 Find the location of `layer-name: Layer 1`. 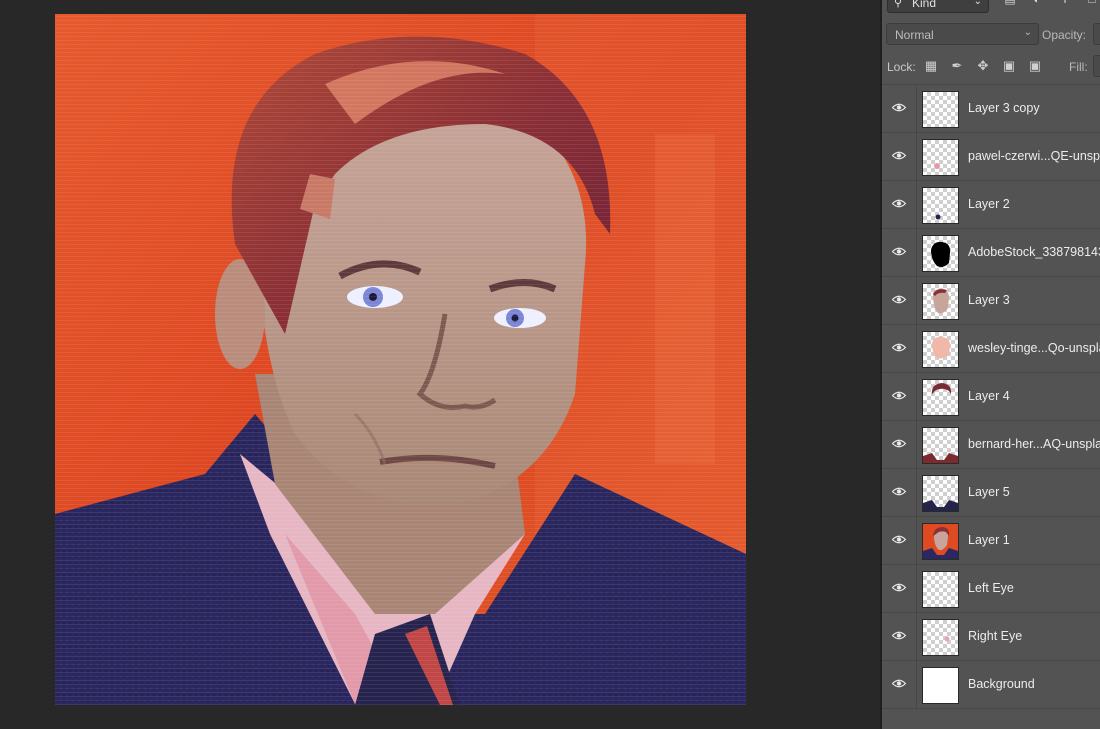

layer-name: Layer 1 is located at coordinates (989, 540).